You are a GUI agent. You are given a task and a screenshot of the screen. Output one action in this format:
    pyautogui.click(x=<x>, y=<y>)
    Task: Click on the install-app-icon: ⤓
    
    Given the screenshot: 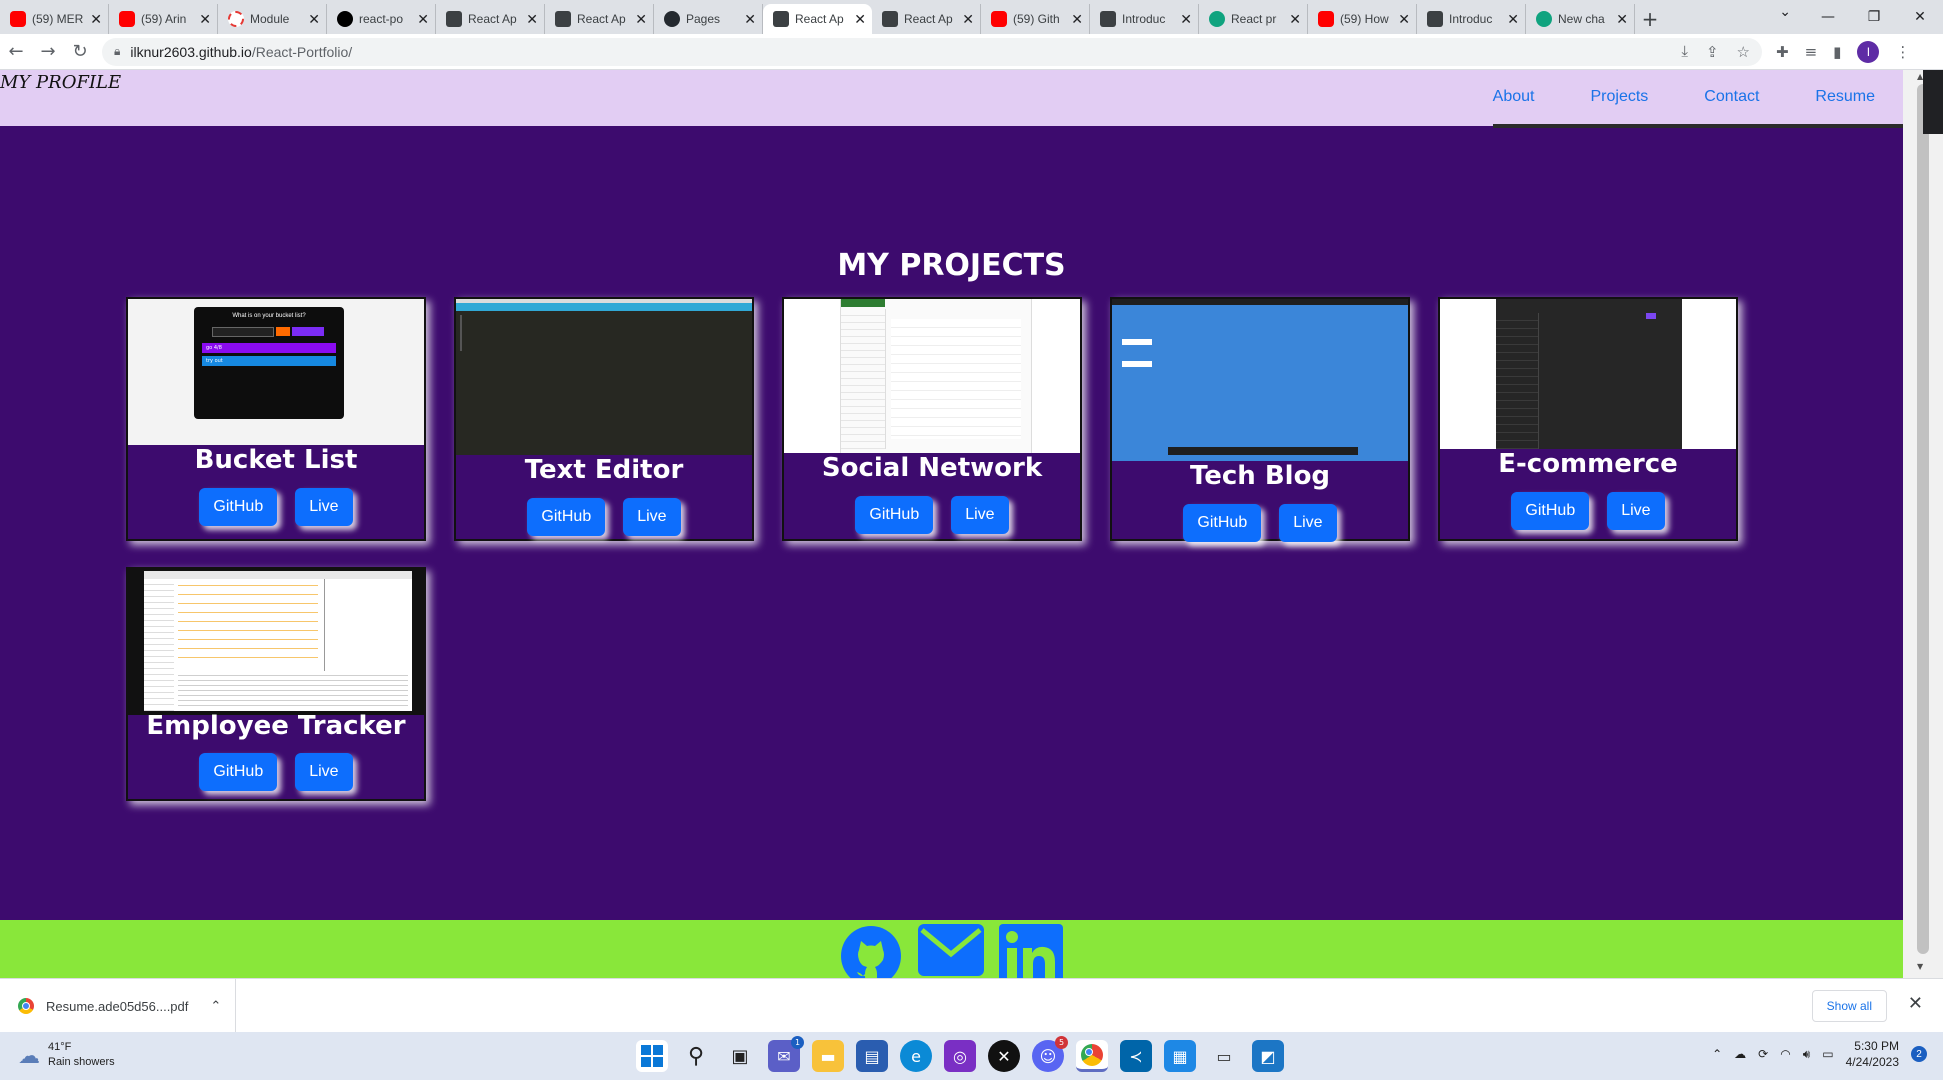 What is the action you would take?
    pyautogui.click(x=1684, y=52)
    